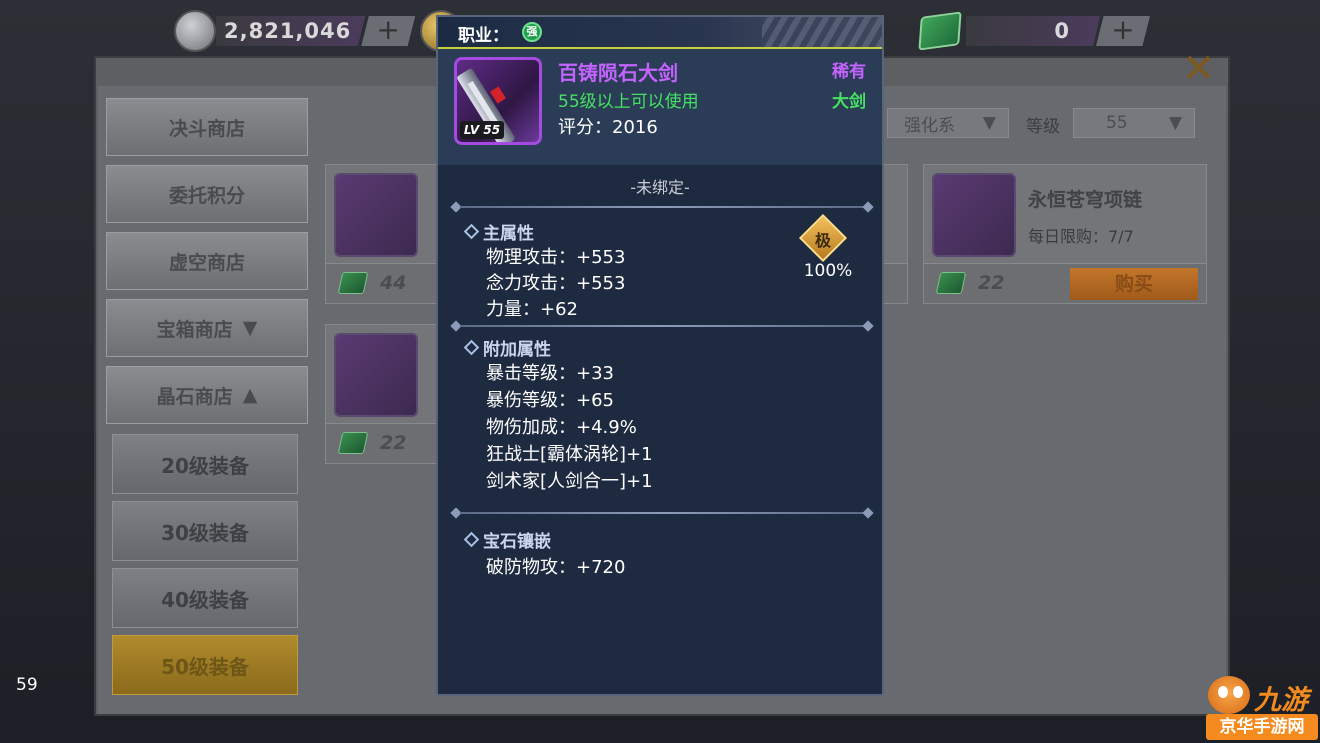 The image size is (1320, 743). I want to click on extra-attr-title-text: 附加属性, so click(517, 350).